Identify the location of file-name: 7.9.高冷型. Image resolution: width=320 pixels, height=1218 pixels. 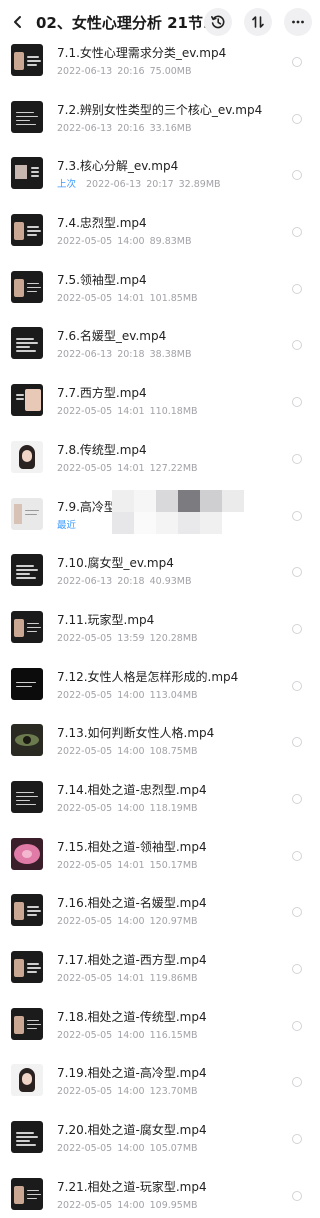
(86, 506).